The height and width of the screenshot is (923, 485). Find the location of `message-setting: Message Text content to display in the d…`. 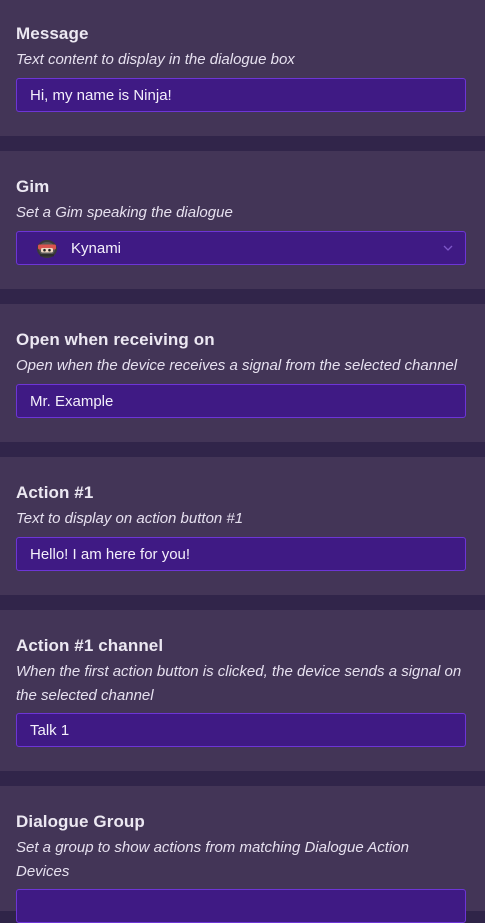

message-setting: Message Text content to display in the d… is located at coordinates (242, 68).